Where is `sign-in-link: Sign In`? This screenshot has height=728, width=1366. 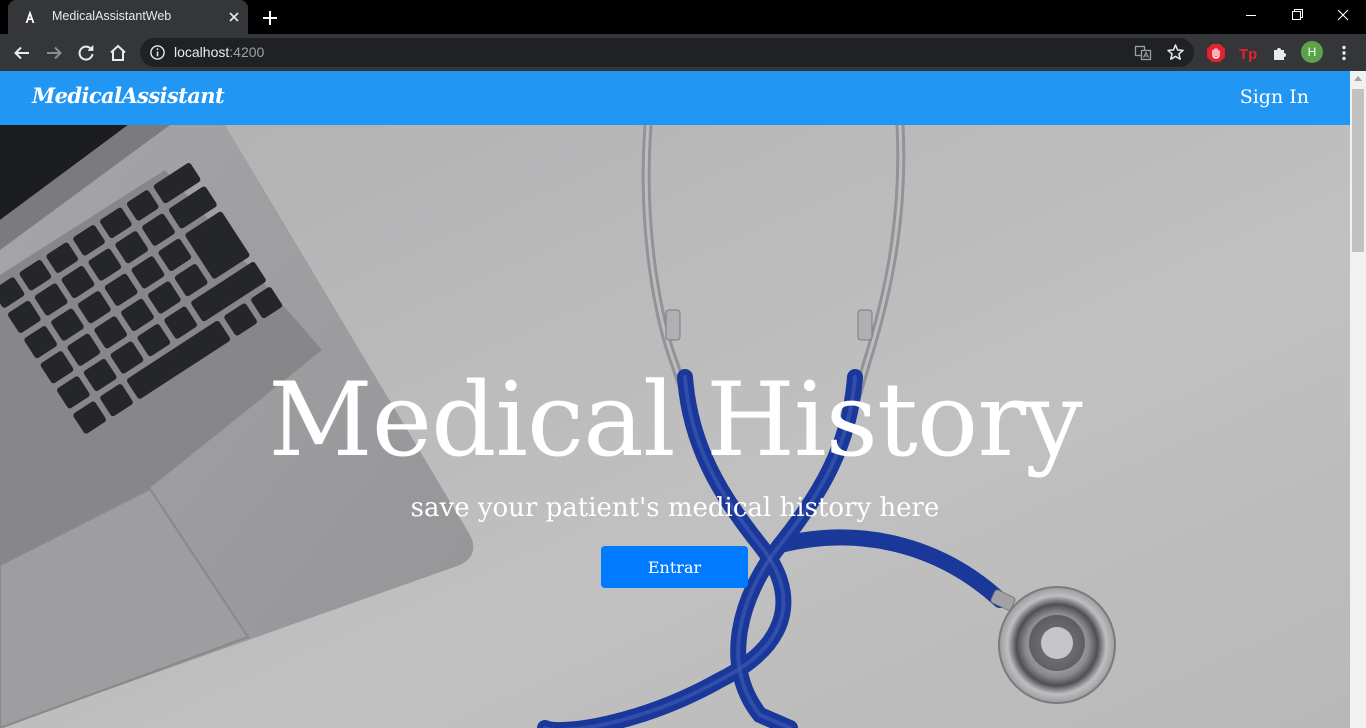 sign-in-link: Sign In is located at coordinates (1274, 97).